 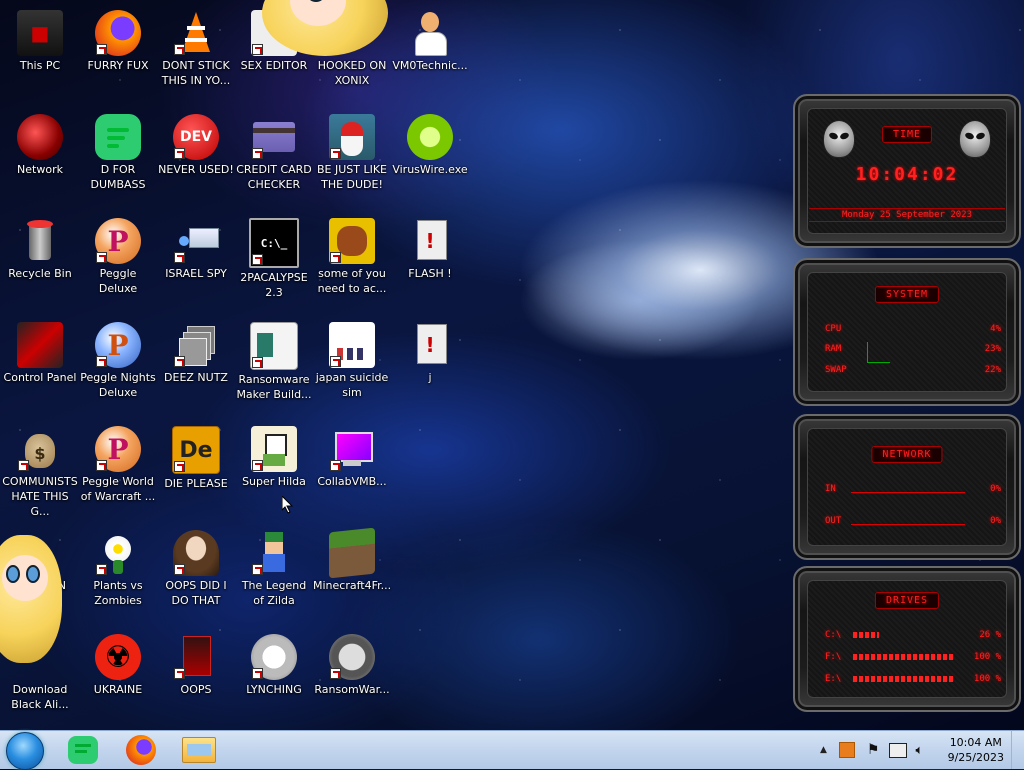 What do you see at coordinates (196, 145) in the screenshot?
I see `desktop-icon-never-used: DEV NEVER USED!` at bounding box center [196, 145].